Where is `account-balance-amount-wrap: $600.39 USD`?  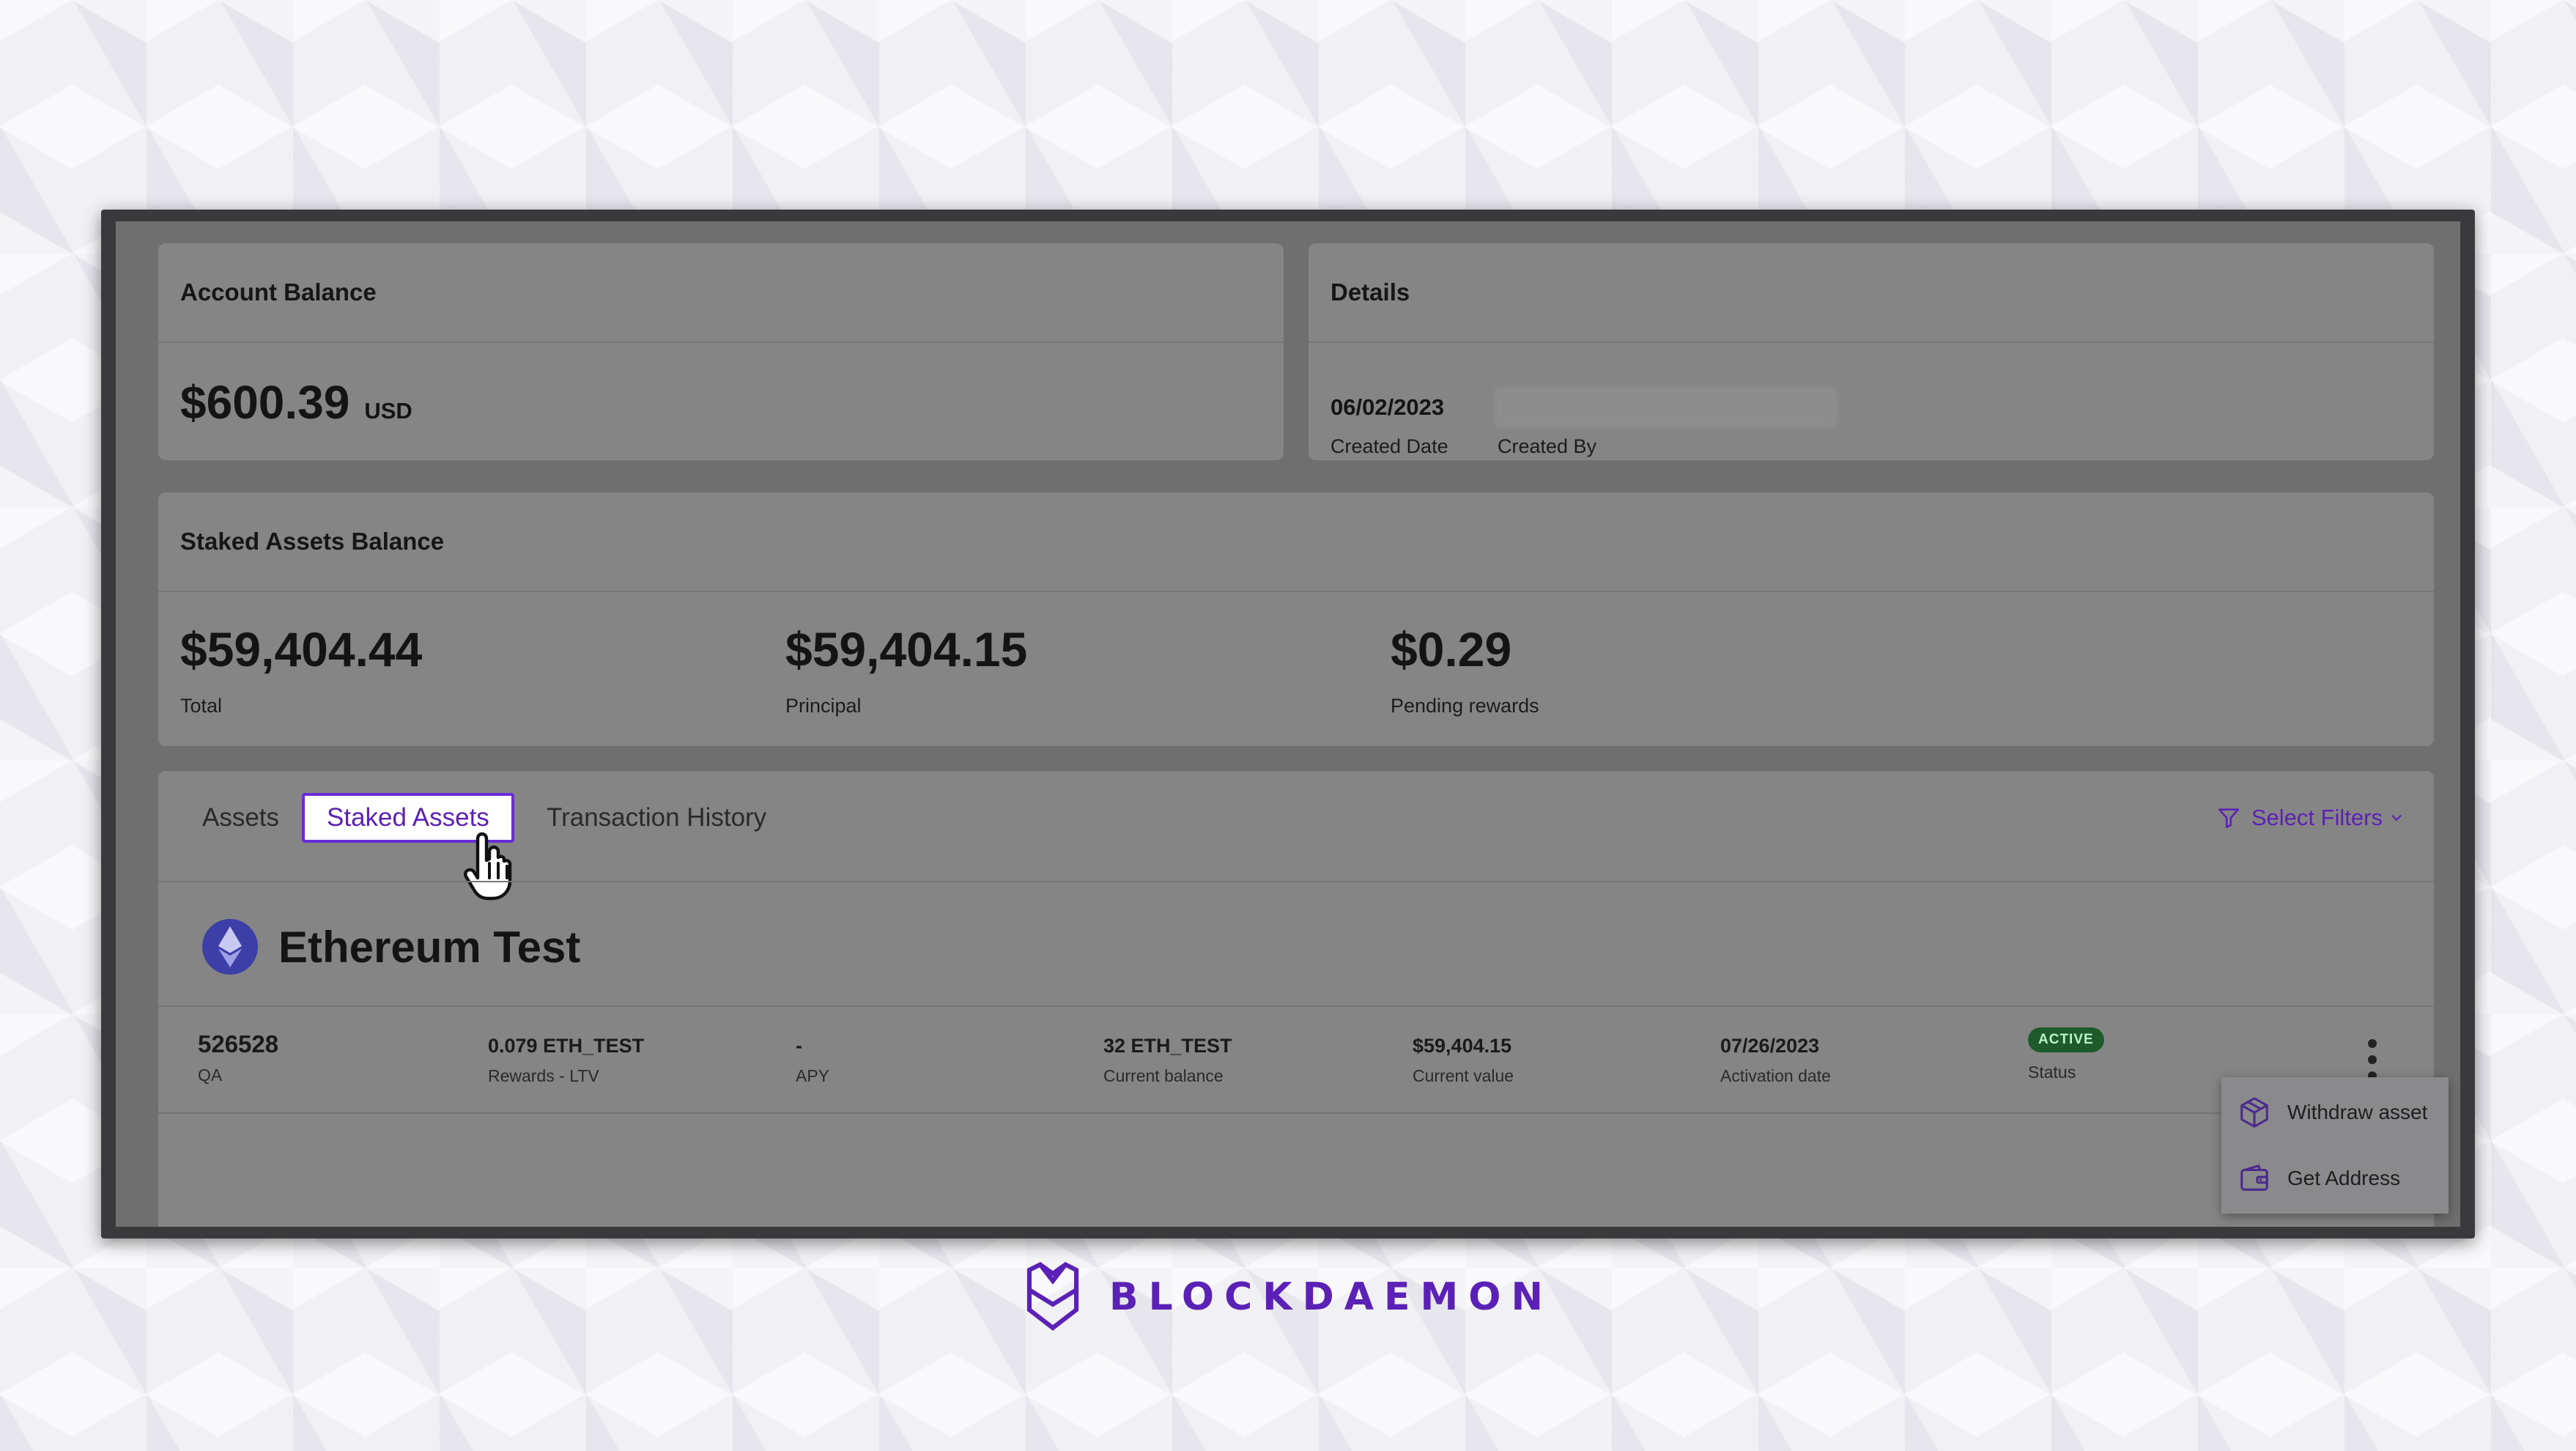 account-balance-amount-wrap: $600.39 USD is located at coordinates (296, 402).